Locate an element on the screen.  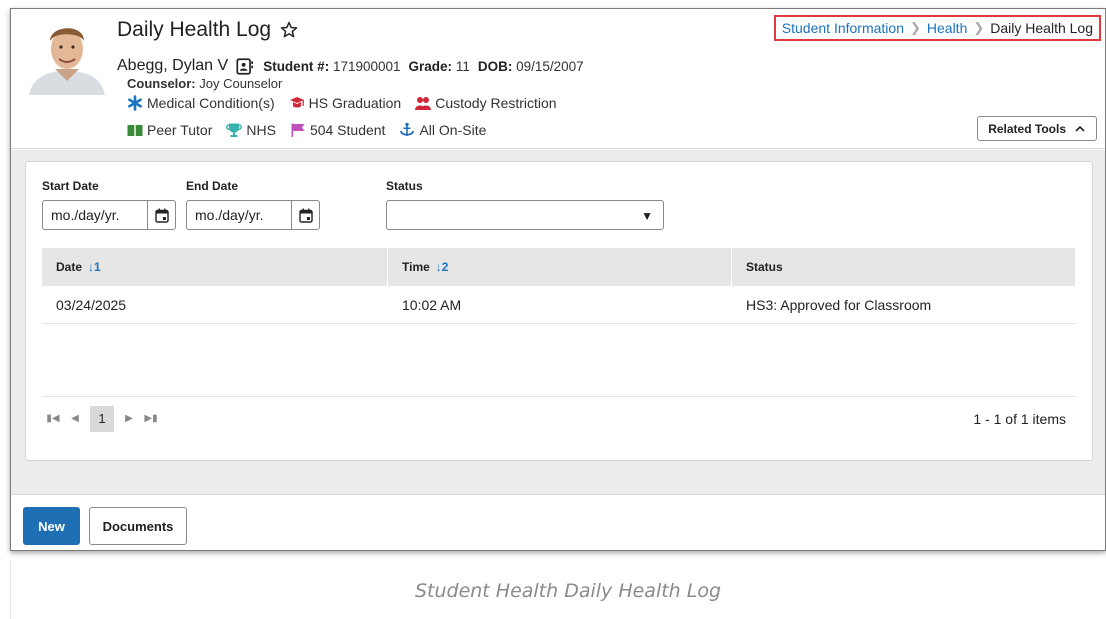
flag-nhs: NHS is located at coordinates (251, 130).